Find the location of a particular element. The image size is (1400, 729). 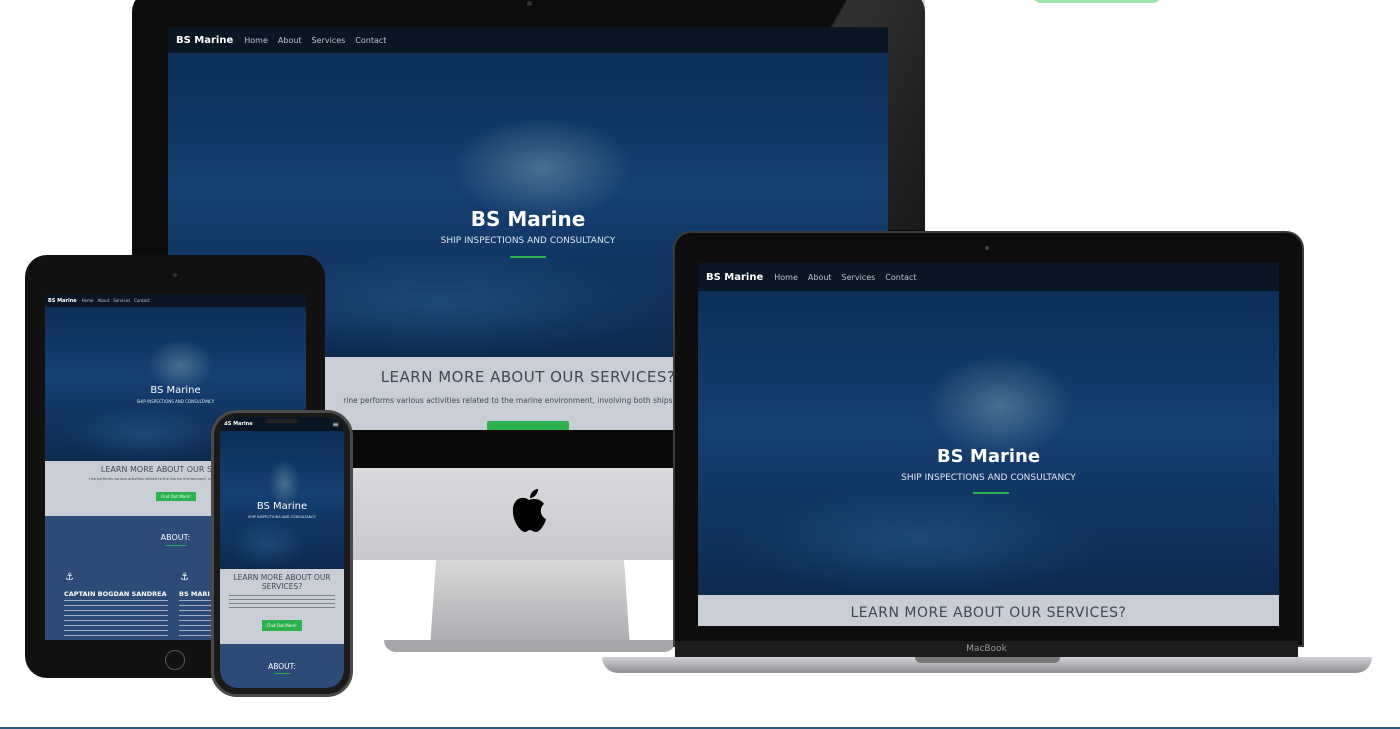

laptop-nav-contact: Contact is located at coordinates (900, 277).